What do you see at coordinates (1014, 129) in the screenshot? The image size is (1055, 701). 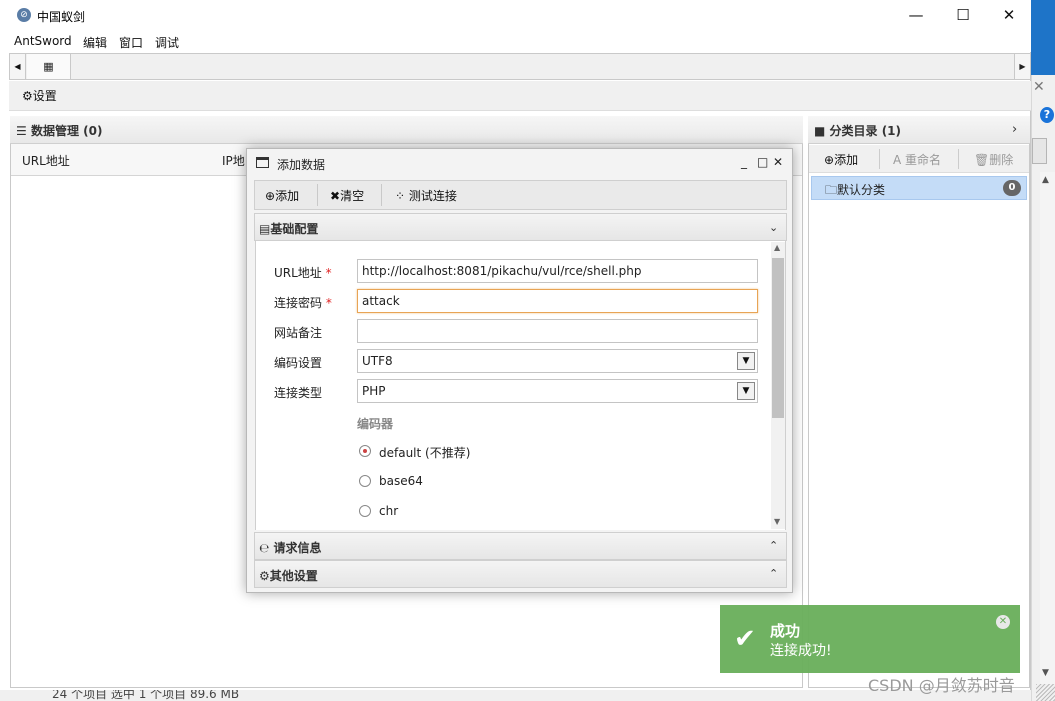 I see `chevron-right-icon: ›` at bounding box center [1014, 129].